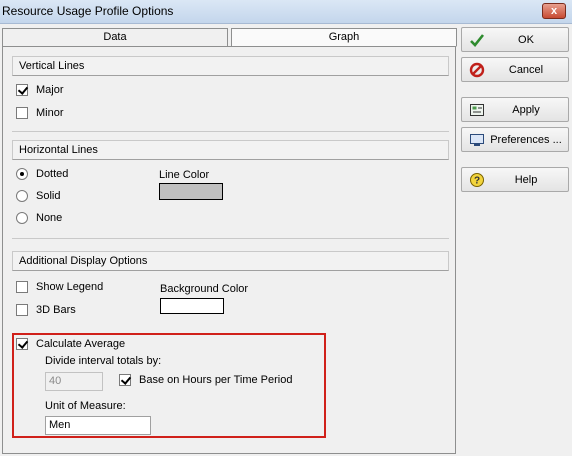 The height and width of the screenshot is (456, 572). What do you see at coordinates (286, 12) in the screenshot?
I see `title-bar: Resource Usage Profile Options x` at bounding box center [286, 12].